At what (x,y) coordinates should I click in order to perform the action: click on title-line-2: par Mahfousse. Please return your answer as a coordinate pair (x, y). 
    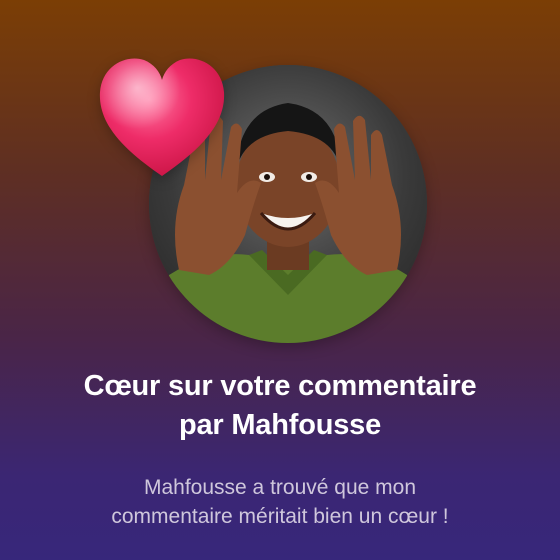
    Looking at the image, I should click on (280, 425).